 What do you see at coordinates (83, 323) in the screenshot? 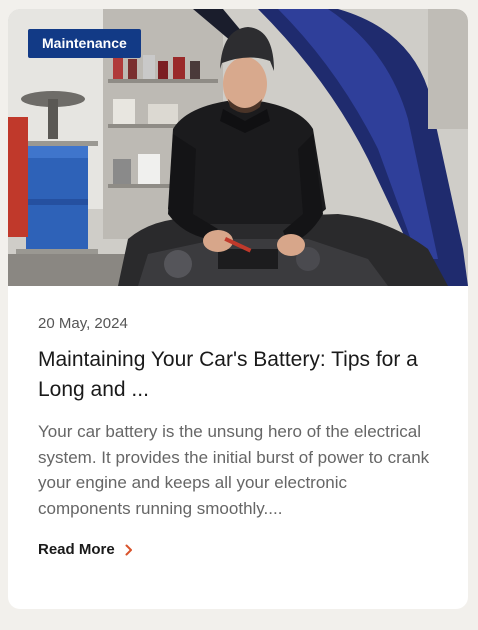
I see `post-date: 20 May, 2024` at bounding box center [83, 323].